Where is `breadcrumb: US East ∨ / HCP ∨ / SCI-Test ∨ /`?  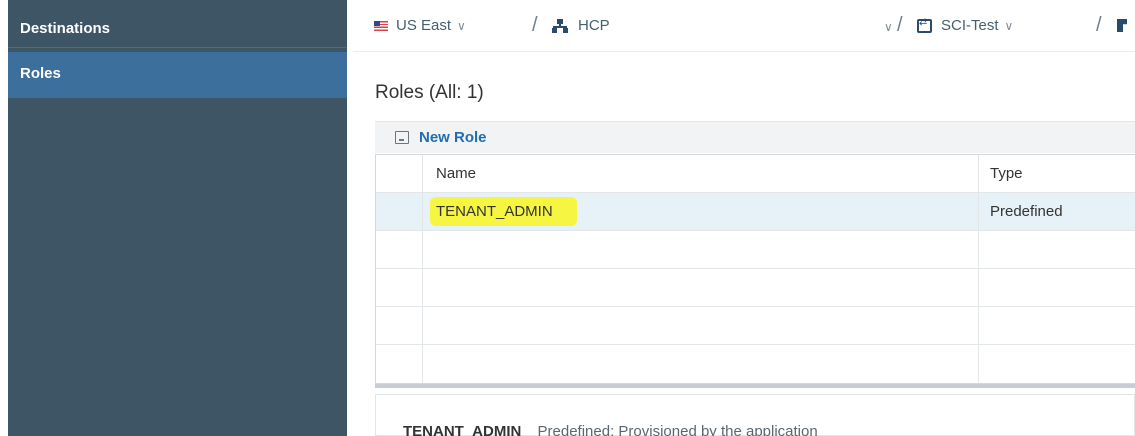
breadcrumb: US East ∨ / HCP ∨ / SCI-Test ∨ / is located at coordinates (744, 26).